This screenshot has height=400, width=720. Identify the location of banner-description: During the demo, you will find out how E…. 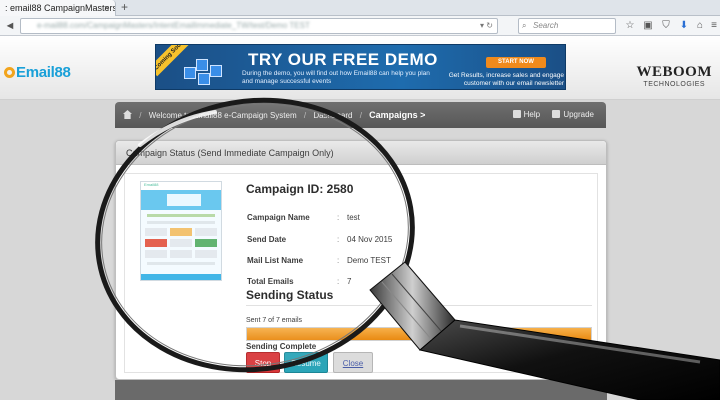
(336, 77).